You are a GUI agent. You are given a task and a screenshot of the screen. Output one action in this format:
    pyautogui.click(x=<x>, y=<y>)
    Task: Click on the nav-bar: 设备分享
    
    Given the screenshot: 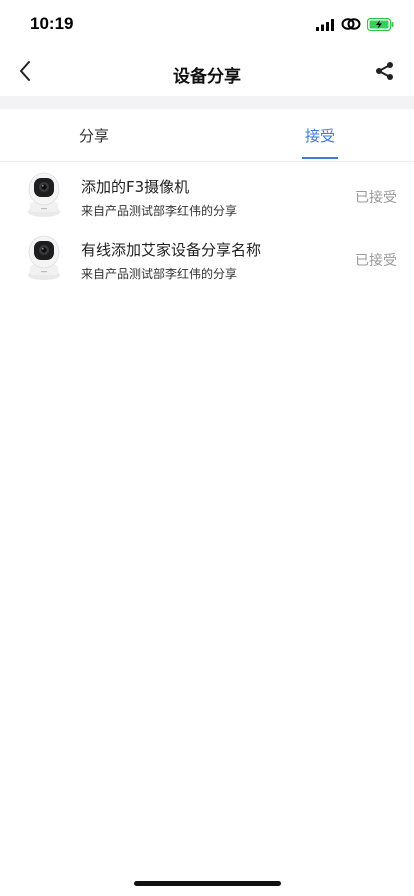 What is the action you would take?
    pyautogui.click(x=207, y=73)
    